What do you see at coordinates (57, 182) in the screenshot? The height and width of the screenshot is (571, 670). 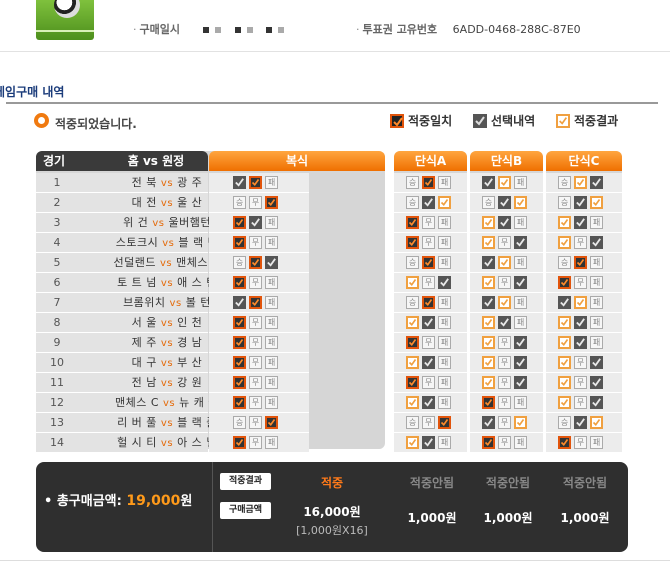 I see `match-number: 1` at bounding box center [57, 182].